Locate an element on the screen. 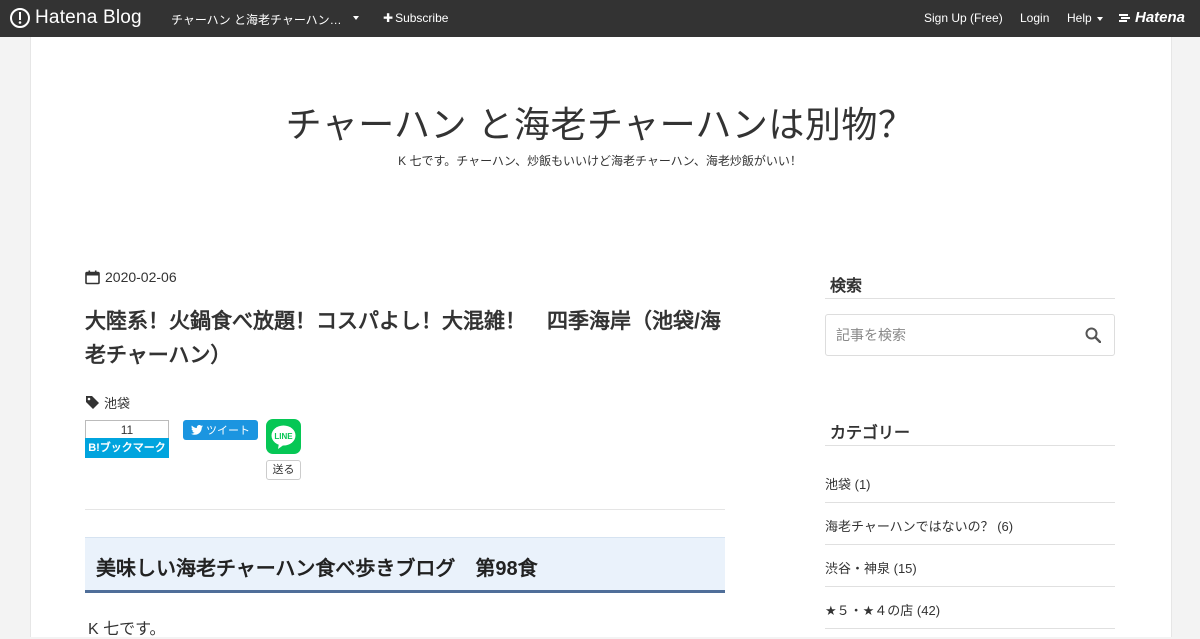 Image resolution: width=1200 pixels, height=639 pixels. sidebar-category-link: 海老チャーハンではないの？ (6) is located at coordinates (970, 525).